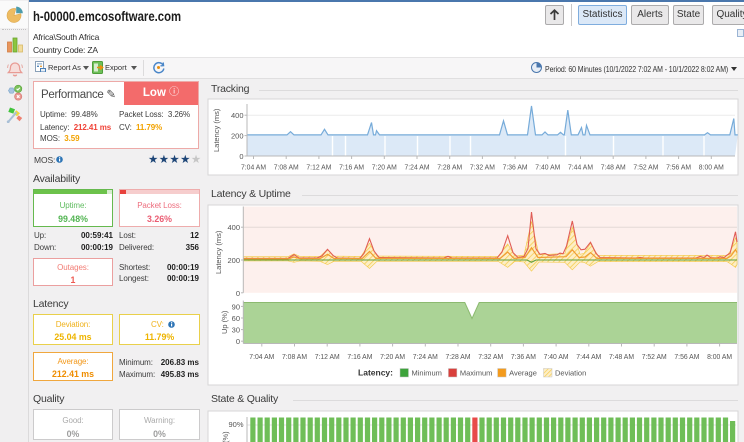  I want to click on svg-text: Average, so click(523, 373).